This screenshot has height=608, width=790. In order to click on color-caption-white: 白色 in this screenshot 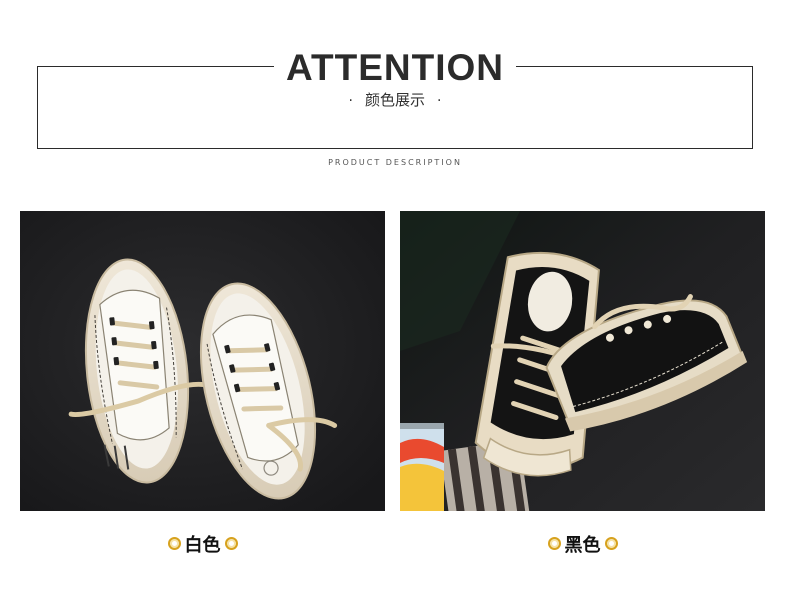, I will do `click(202, 546)`.